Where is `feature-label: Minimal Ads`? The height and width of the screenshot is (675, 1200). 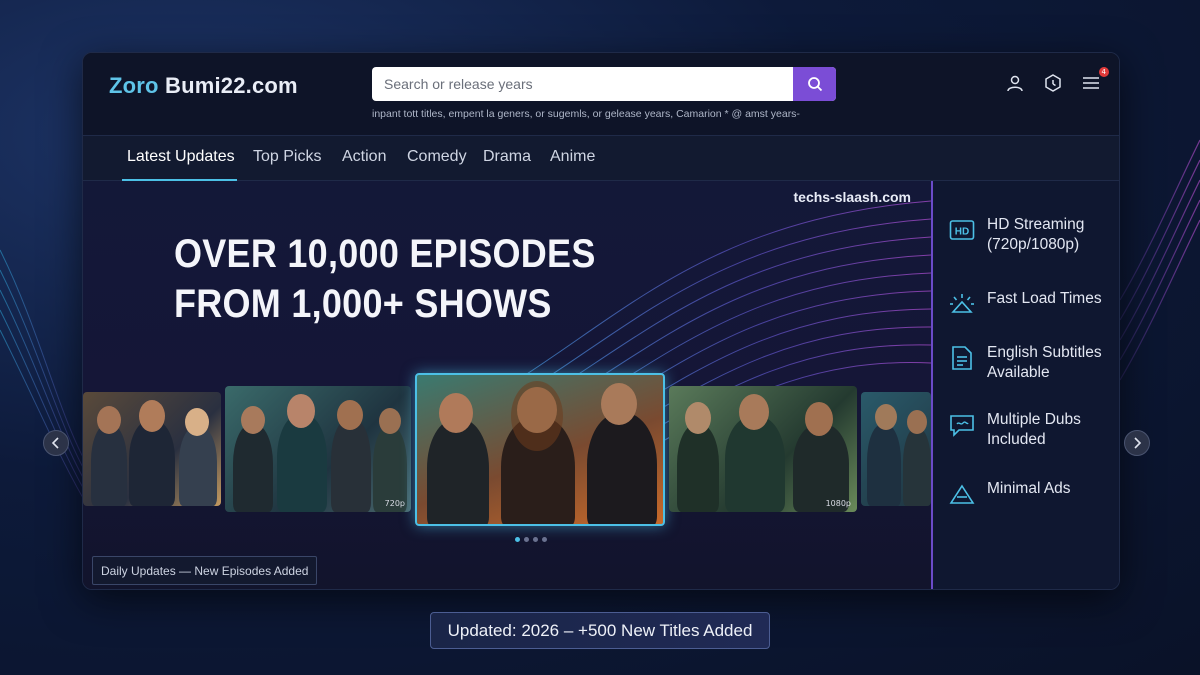
feature-label: Minimal Ads is located at coordinates (1029, 488).